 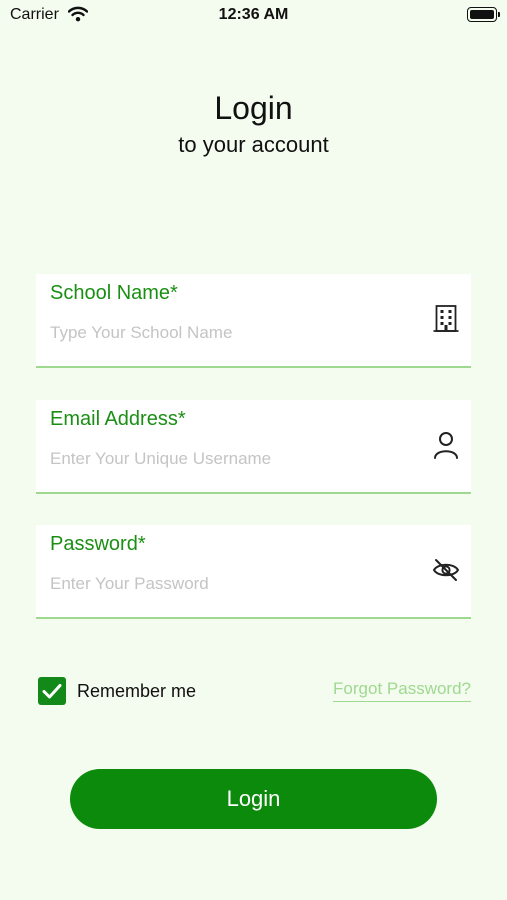 I want to click on status-bar: Carrier 12:36 AM, so click(x=253, y=15).